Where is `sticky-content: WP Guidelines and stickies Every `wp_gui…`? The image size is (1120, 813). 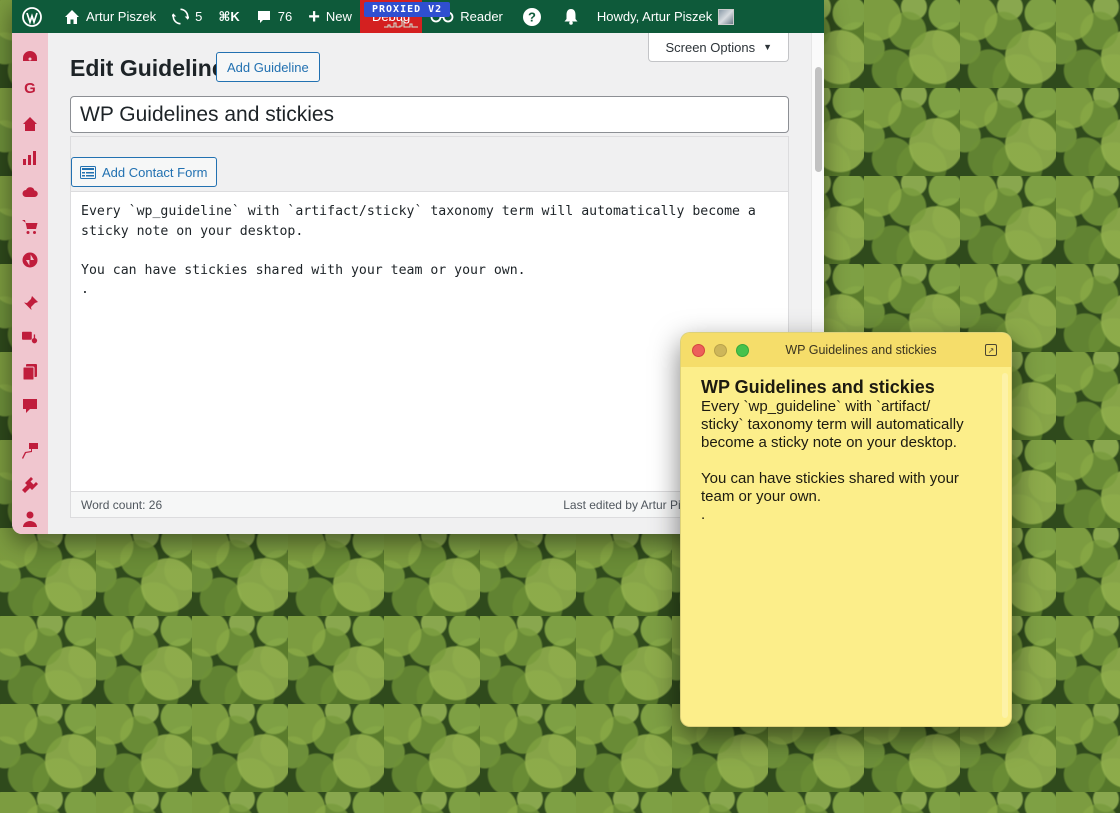
sticky-content: WP Guidelines and stickies Every `wp_gui… is located at coordinates (846, 445).